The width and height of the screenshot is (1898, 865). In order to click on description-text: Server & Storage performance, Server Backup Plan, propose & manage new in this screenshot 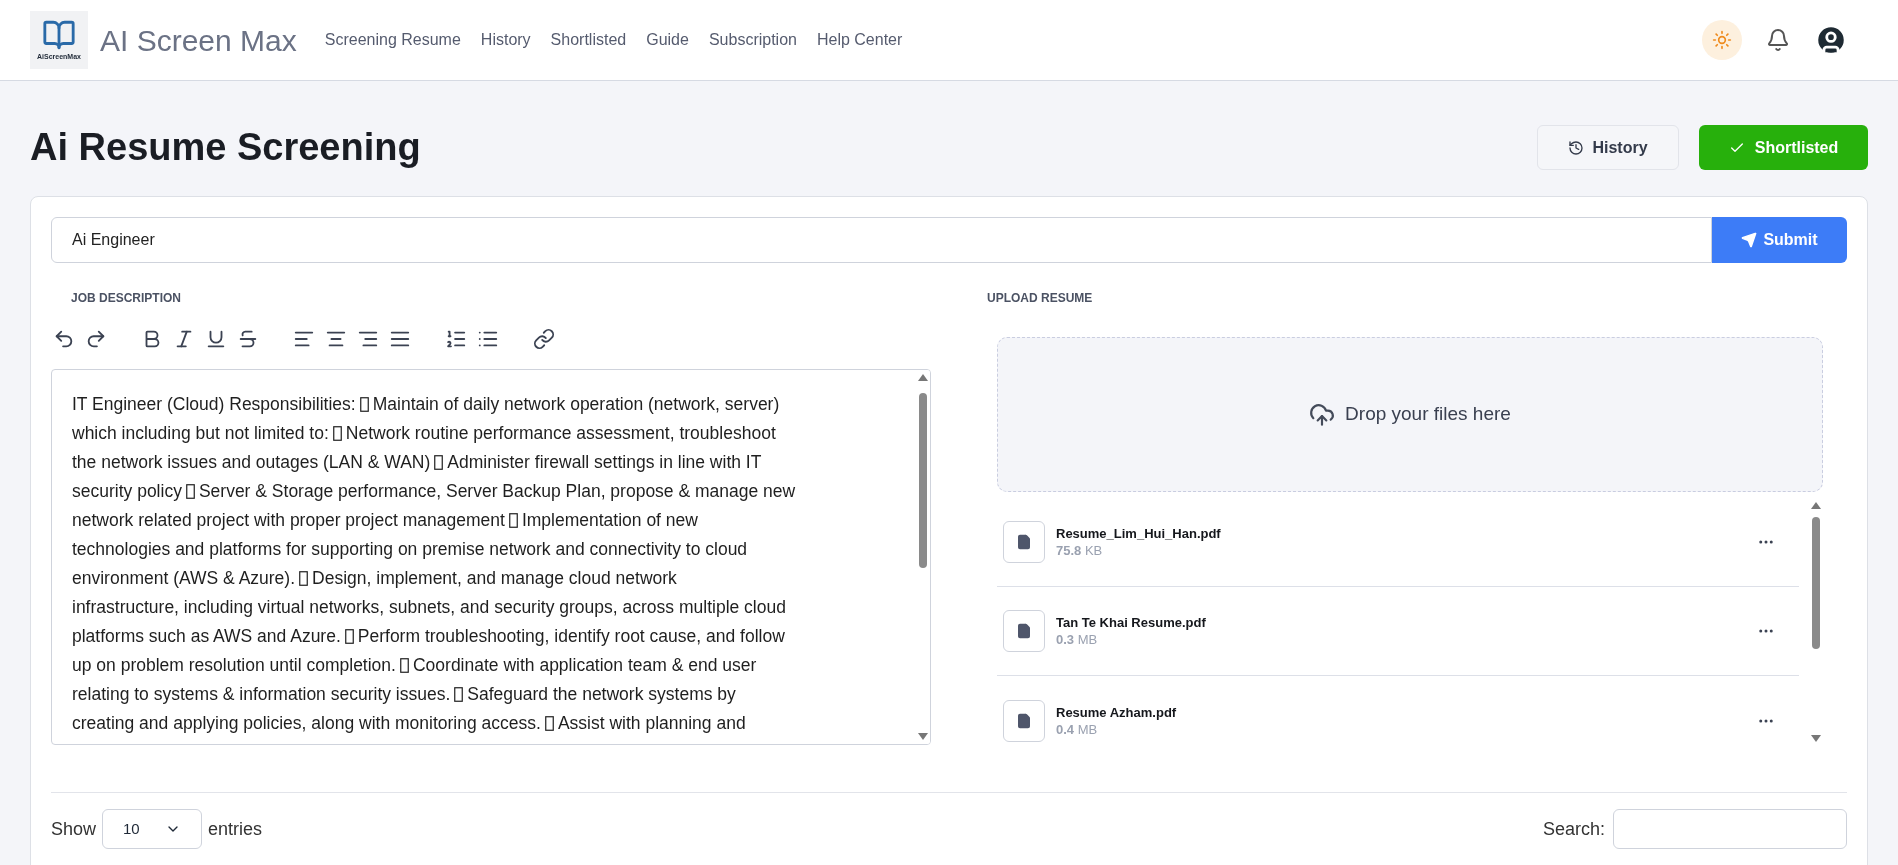, I will do `click(497, 491)`.